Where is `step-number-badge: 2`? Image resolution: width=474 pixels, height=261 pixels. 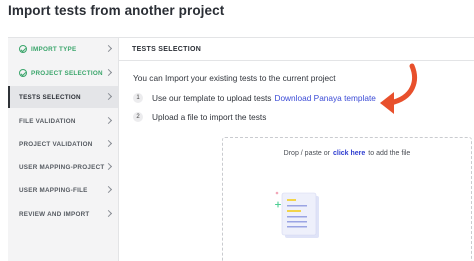
step-number-badge: 2 is located at coordinates (138, 117).